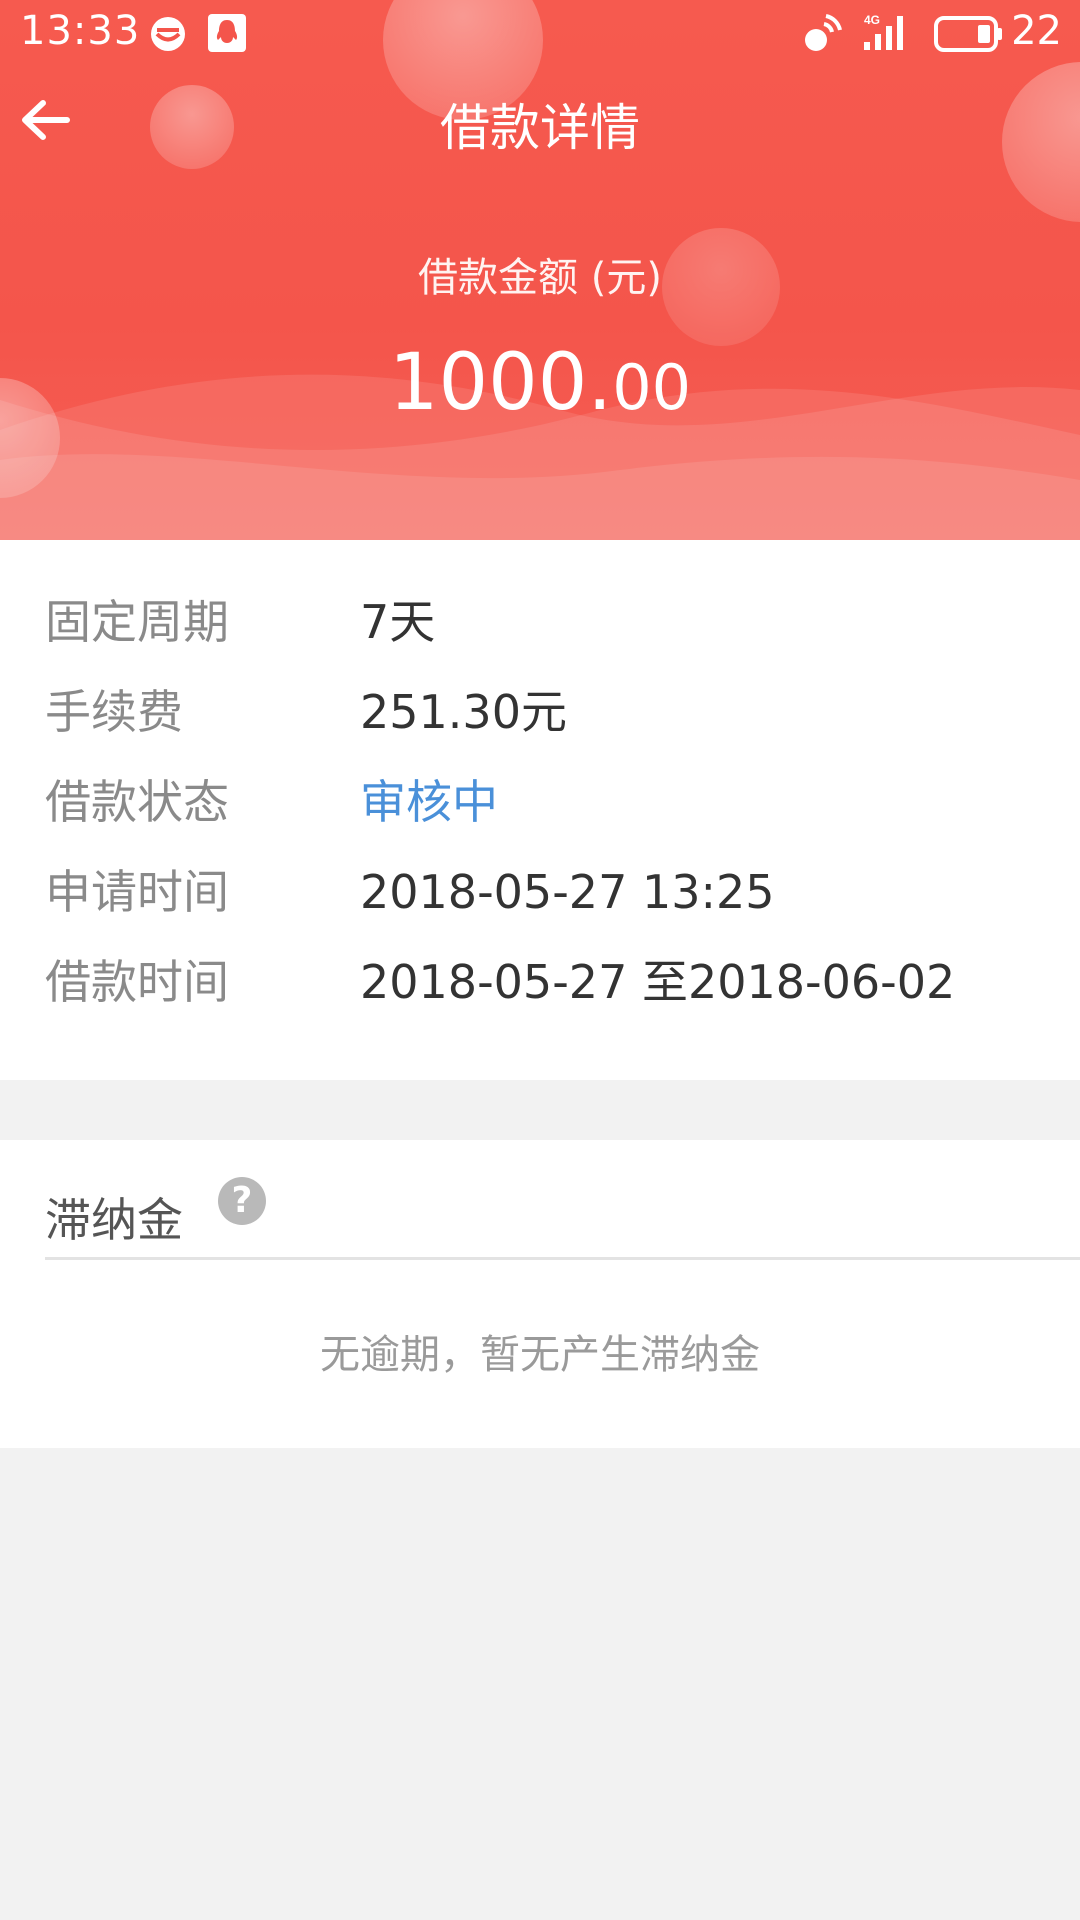 This screenshot has height=1920, width=1080. Describe the element at coordinates (540, 128) in the screenshot. I see `page-title: 借款详情` at that location.